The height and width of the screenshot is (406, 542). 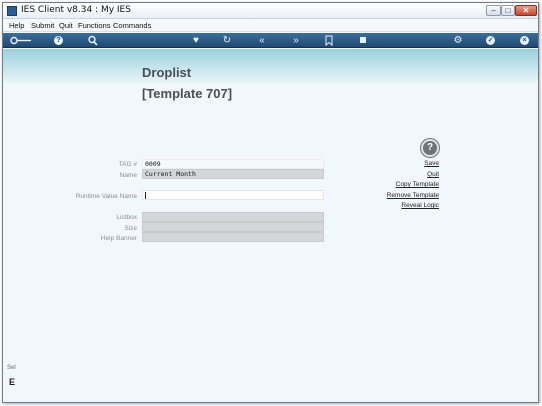 What do you see at coordinates (526, 10) in the screenshot?
I see `close-window-button: ✕` at bounding box center [526, 10].